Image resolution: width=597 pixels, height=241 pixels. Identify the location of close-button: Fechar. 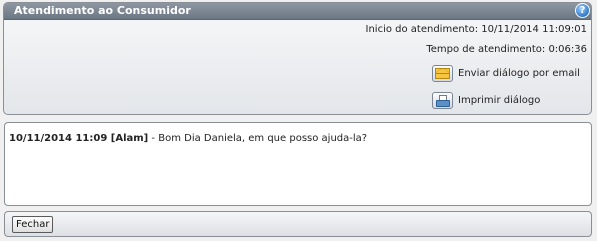
(33, 224).